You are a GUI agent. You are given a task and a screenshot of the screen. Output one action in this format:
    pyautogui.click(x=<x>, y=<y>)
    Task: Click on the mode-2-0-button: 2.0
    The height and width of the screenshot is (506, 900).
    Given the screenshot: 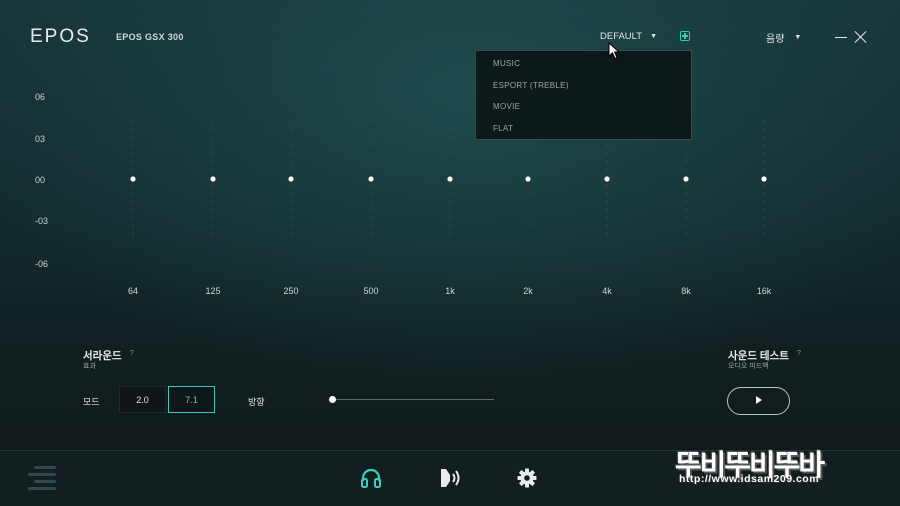 What is the action you would take?
    pyautogui.click(x=142, y=399)
    